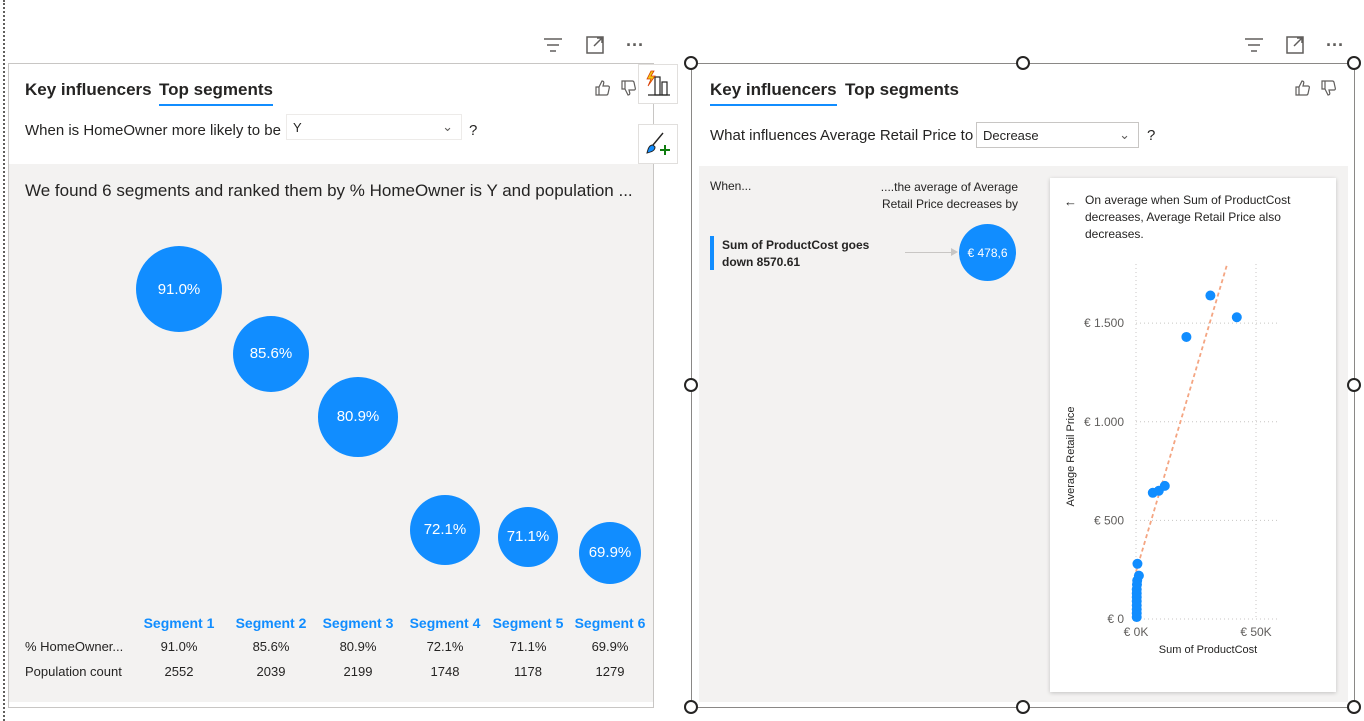  Describe the element at coordinates (1104, 422) in the screenshot. I see `y-tick-label: € 1.000` at that location.